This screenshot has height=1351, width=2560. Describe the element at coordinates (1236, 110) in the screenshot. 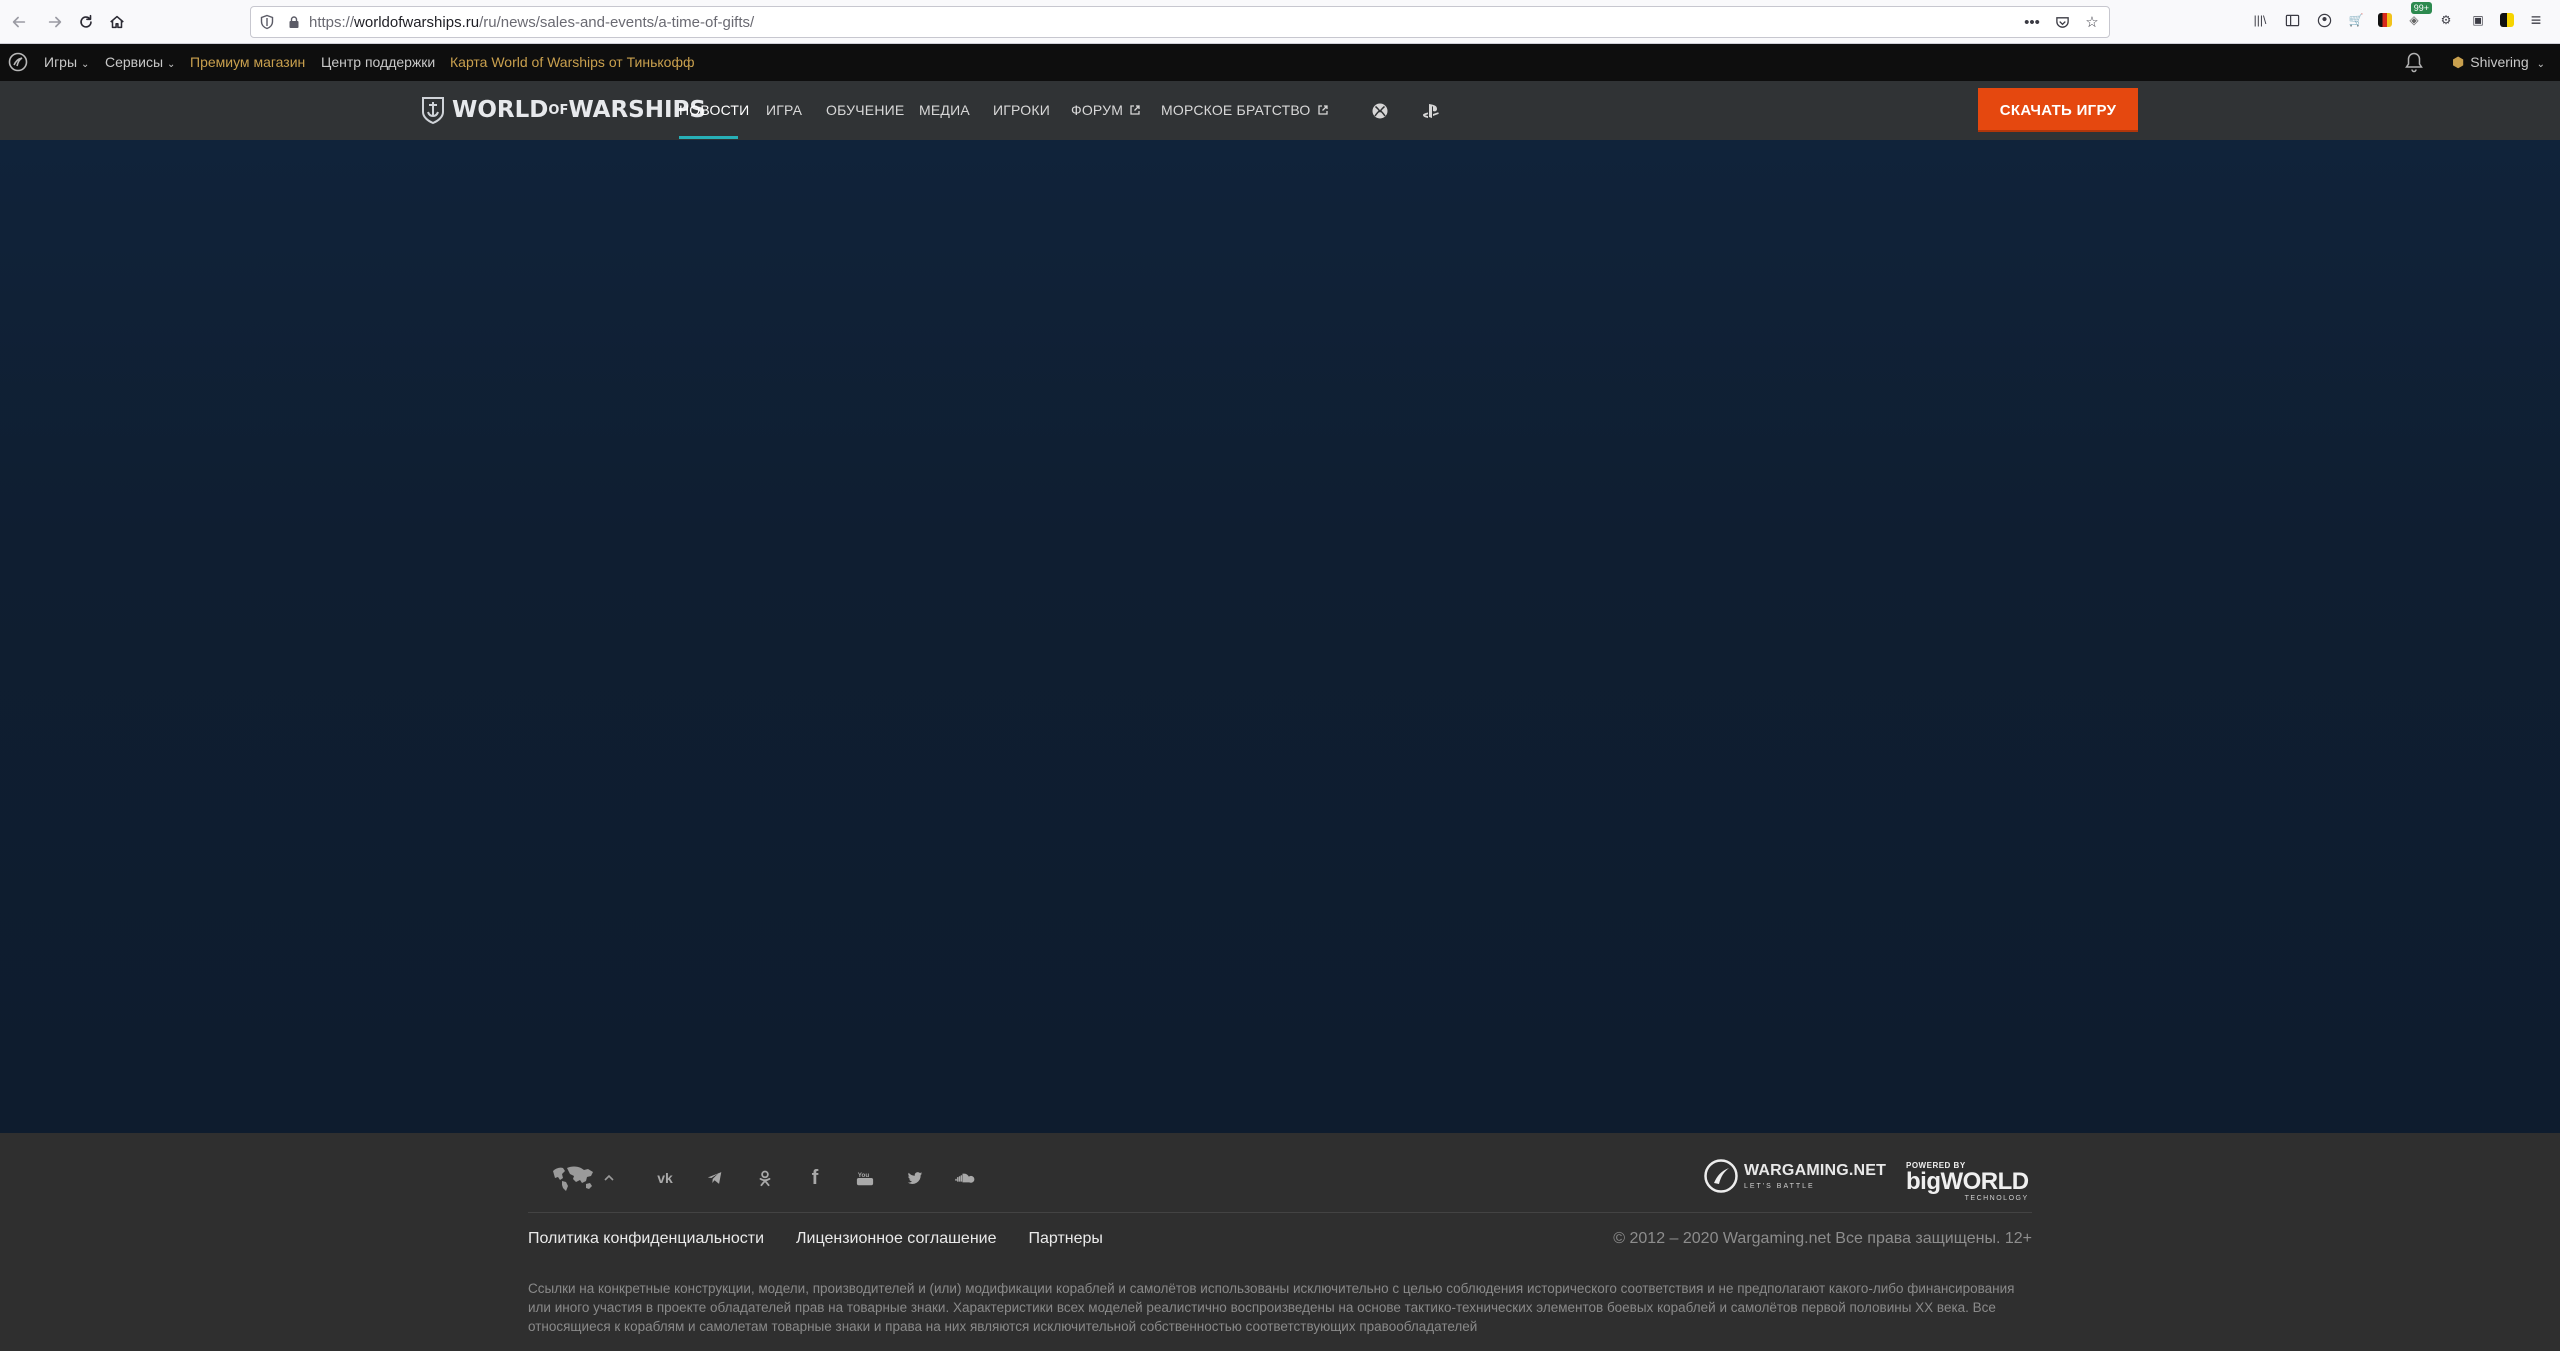

I see `nav-naval-brotherhood-label: Морское братство` at that location.